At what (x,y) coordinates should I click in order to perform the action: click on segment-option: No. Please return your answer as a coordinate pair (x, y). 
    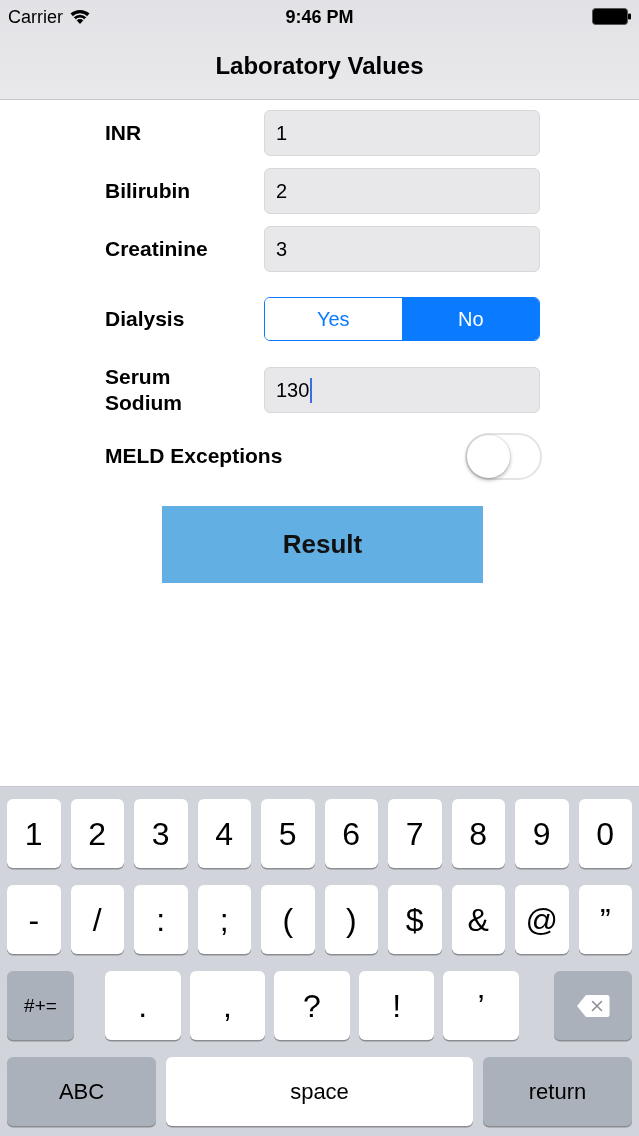
    Looking at the image, I should click on (470, 319).